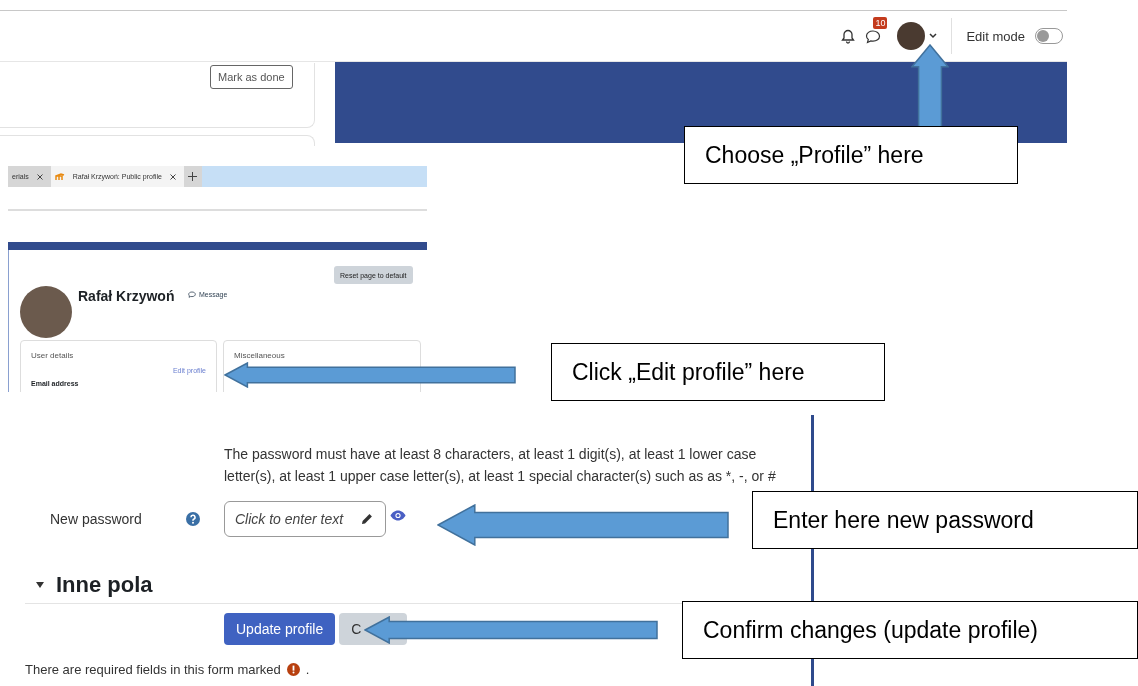  What do you see at coordinates (851, 155) in the screenshot?
I see `callout-box: Choose „Profile” here` at bounding box center [851, 155].